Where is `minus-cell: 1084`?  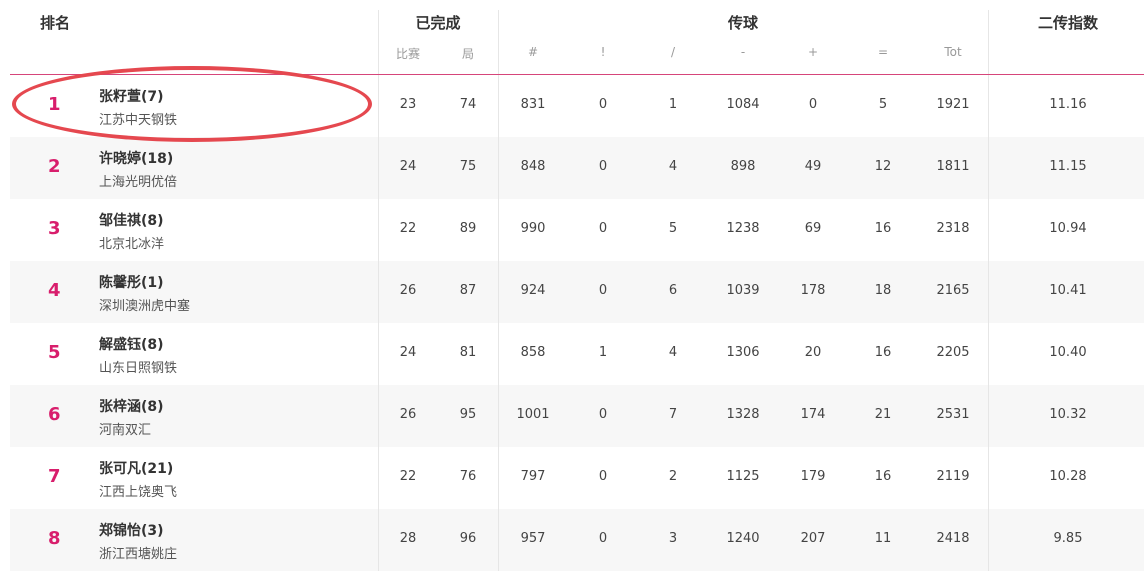
minus-cell: 1084 is located at coordinates (743, 104).